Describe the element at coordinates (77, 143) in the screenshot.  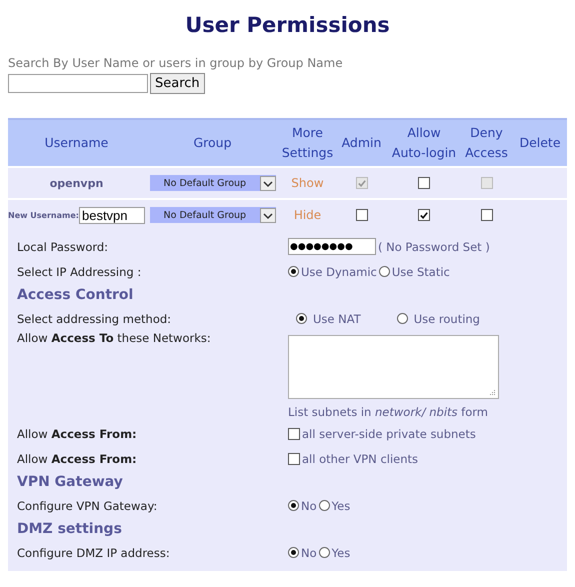
I see `column-header: Username` at that location.